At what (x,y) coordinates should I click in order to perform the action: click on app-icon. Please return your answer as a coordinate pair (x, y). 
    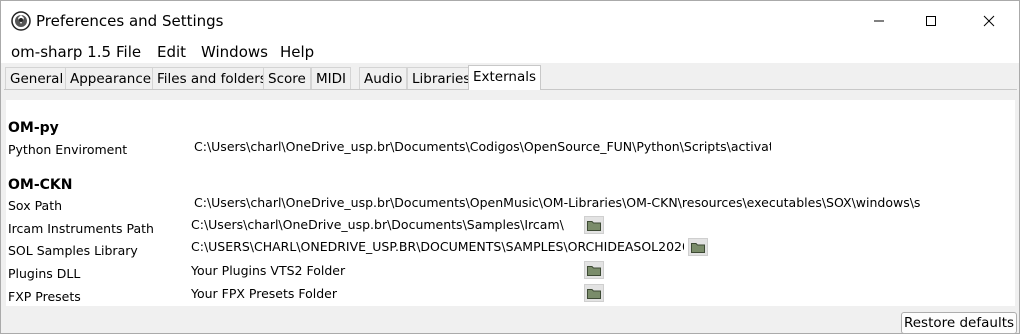
    Looking at the image, I should click on (21, 21).